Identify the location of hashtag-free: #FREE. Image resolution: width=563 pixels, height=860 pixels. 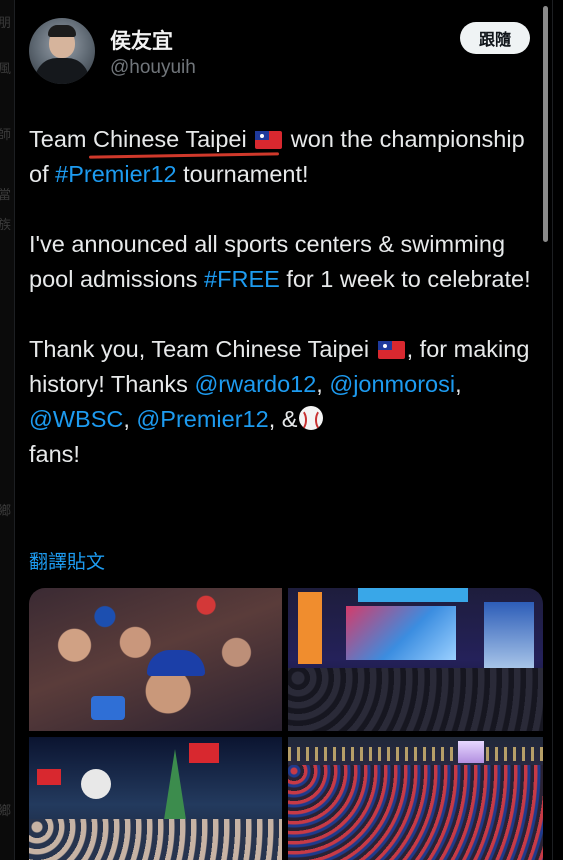
(242, 279).